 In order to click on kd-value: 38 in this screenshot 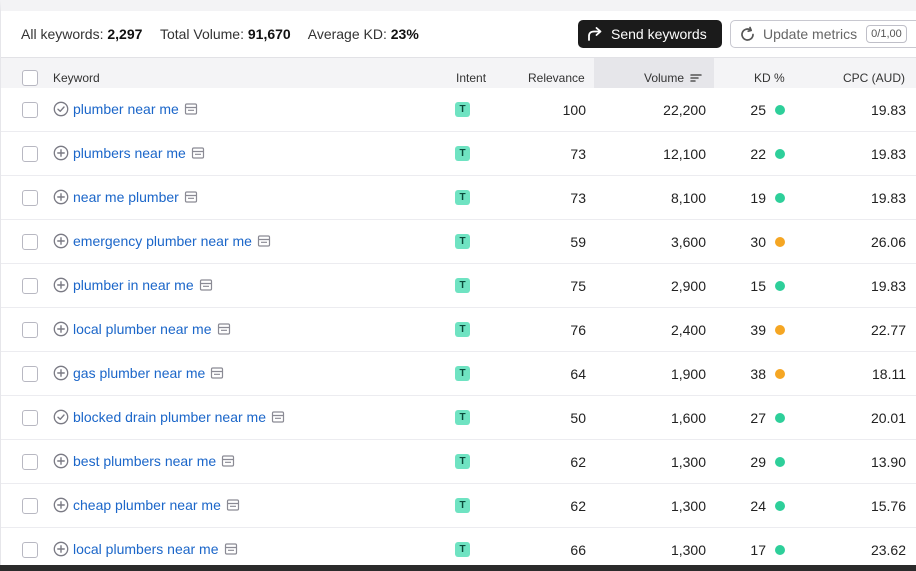, I will do `click(758, 374)`.